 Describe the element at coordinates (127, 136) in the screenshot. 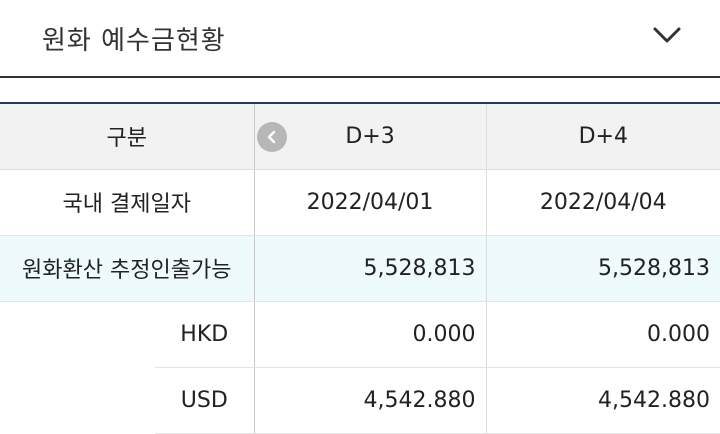

I see `header-category: 구분` at that location.